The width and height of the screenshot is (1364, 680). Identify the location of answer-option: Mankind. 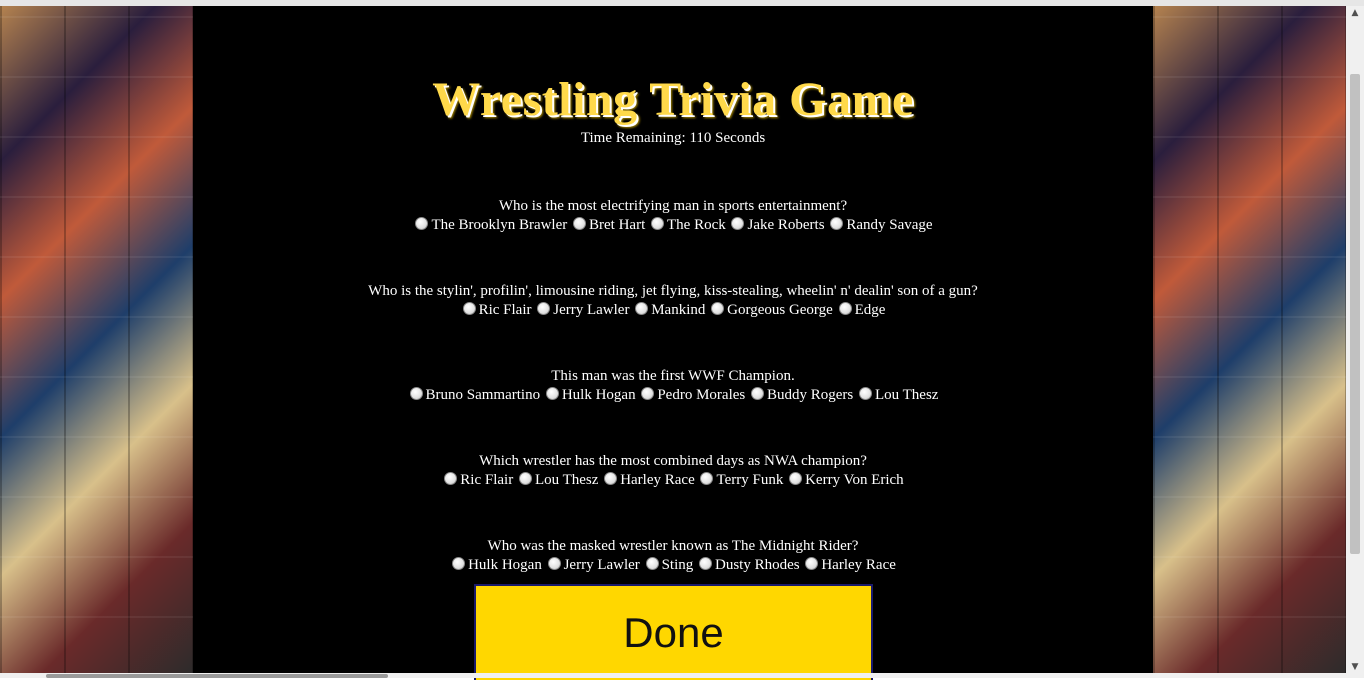
(669, 310).